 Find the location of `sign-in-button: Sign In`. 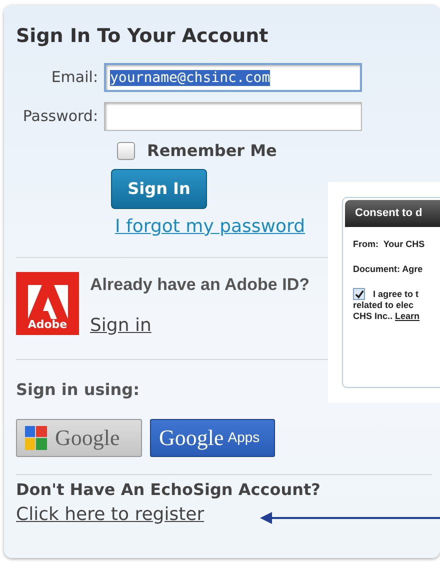

sign-in-button: Sign In is located at coordinates (159, 189).